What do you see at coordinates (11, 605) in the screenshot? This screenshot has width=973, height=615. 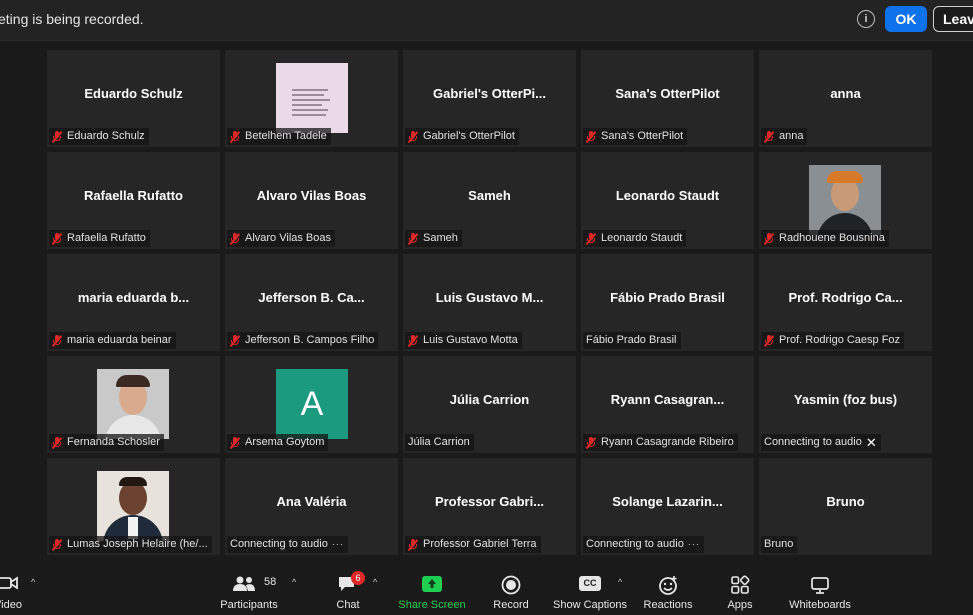 I see `video-label: Video` at bounding box center [11, 605].